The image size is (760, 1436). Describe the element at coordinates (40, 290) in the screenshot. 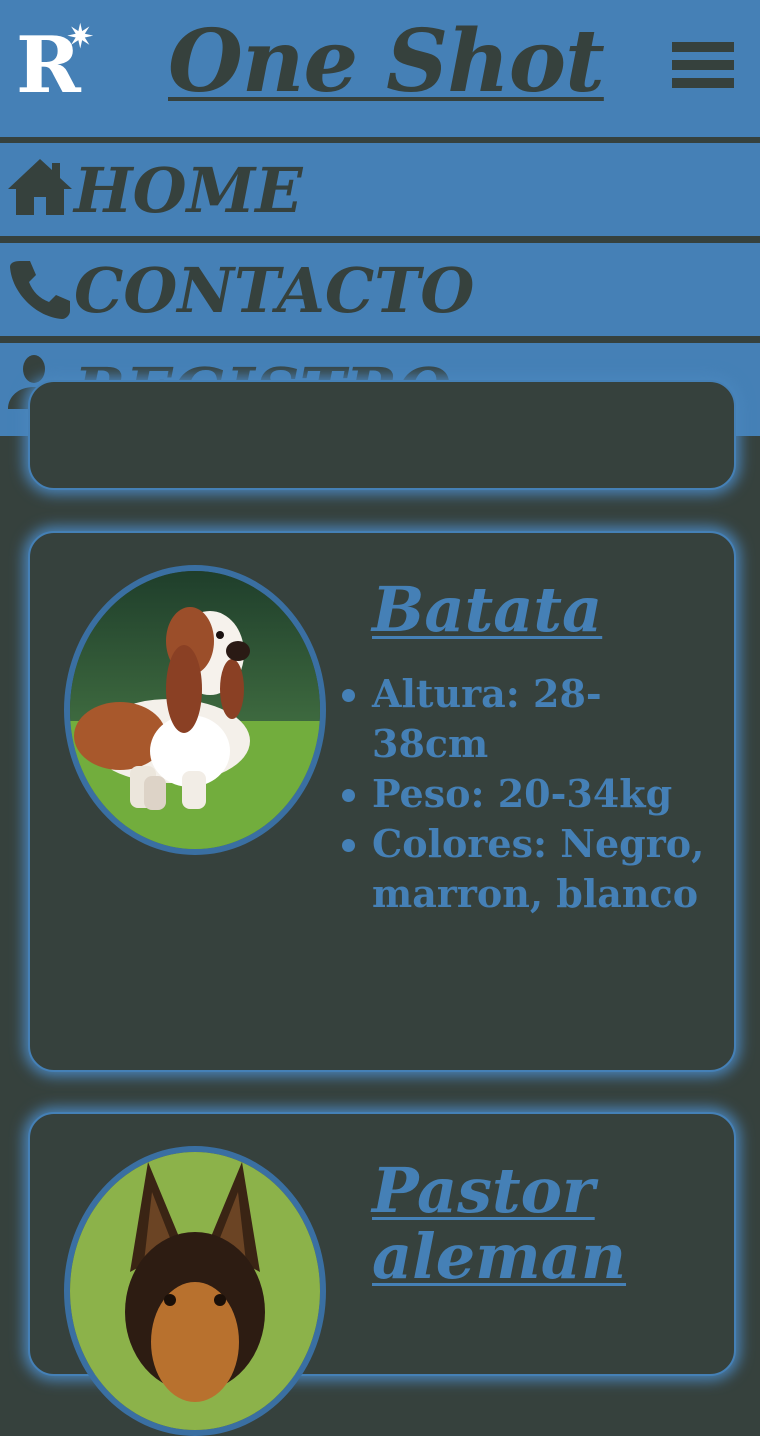

I see `phone-icon` at that location.